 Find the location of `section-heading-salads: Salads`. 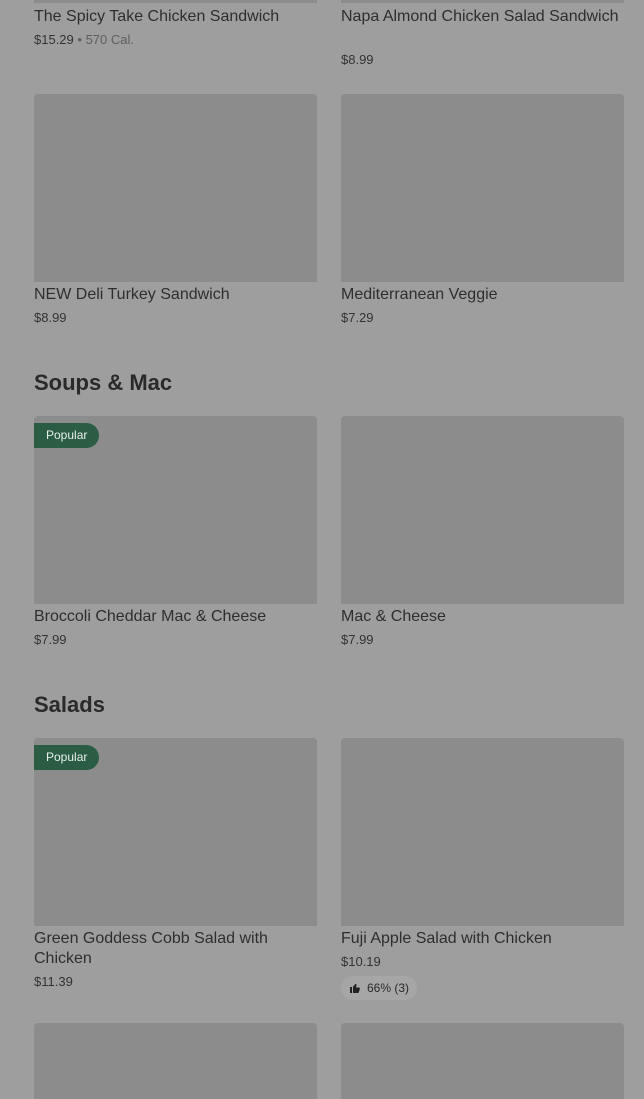

section-heading-salads: Salads is located at coordinates (69, 704).